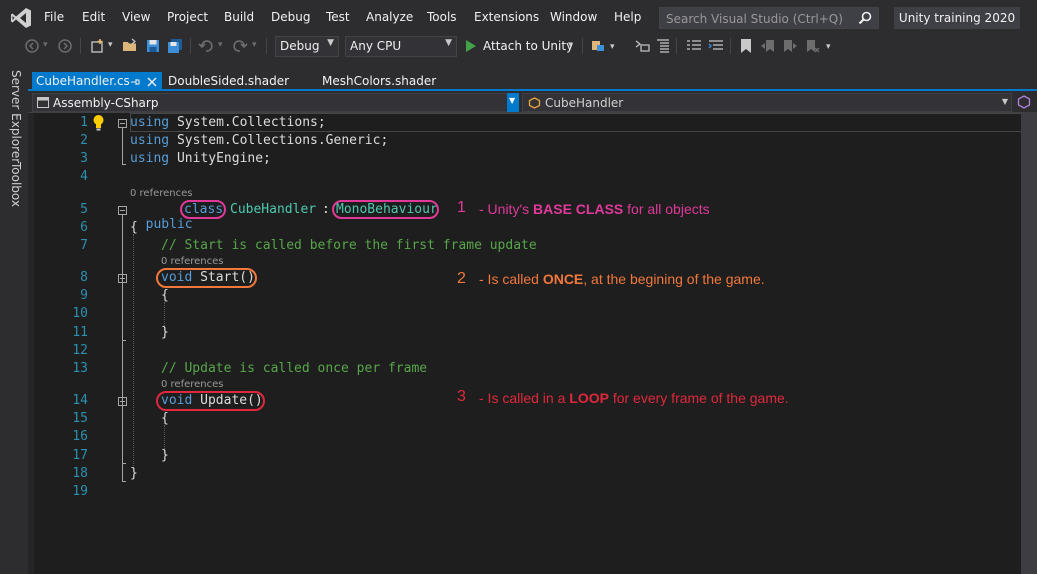 The width and height of the screenshot is (1037, 574). Describe the element at coordinates (80, 332) in the screenshot. I see `line-number: 11` at that location.